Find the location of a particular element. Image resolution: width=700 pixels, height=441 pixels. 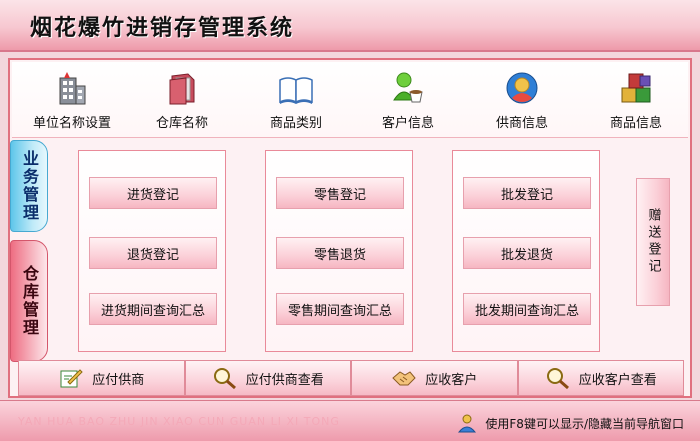

hint-text: 使用F8键可以显示/隐藏当前导航窗口 is located at coordinates (584, 423).